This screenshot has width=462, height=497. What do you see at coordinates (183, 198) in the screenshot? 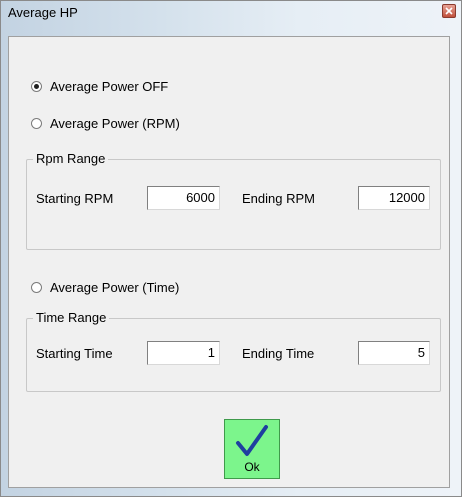
I see `starting-rpm-field: 6000` at bounding box center [183, 198].